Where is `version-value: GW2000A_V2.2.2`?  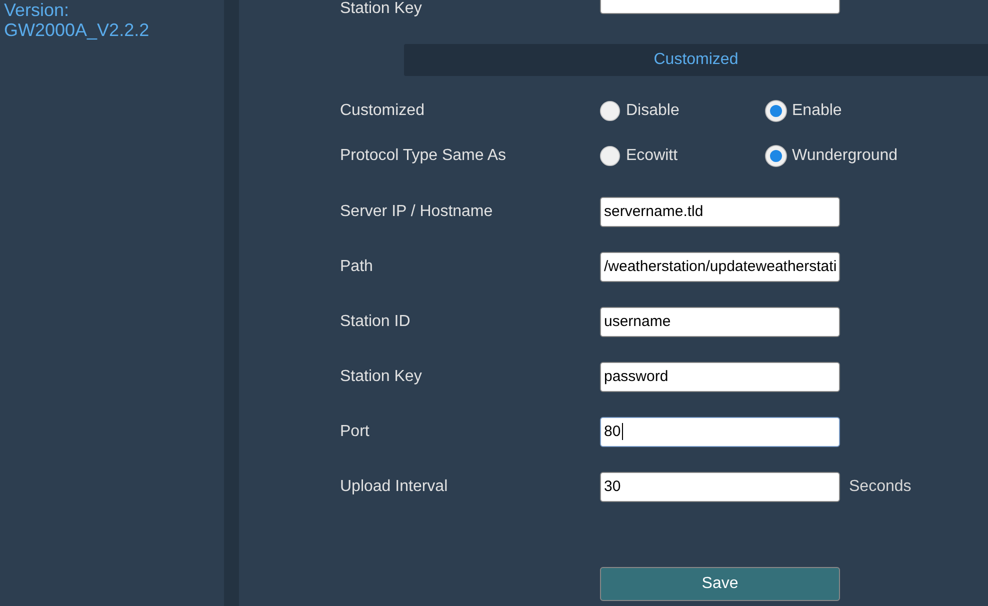
version-value: GW2000A_V2.2.2 is located at coordinates (77, 30).